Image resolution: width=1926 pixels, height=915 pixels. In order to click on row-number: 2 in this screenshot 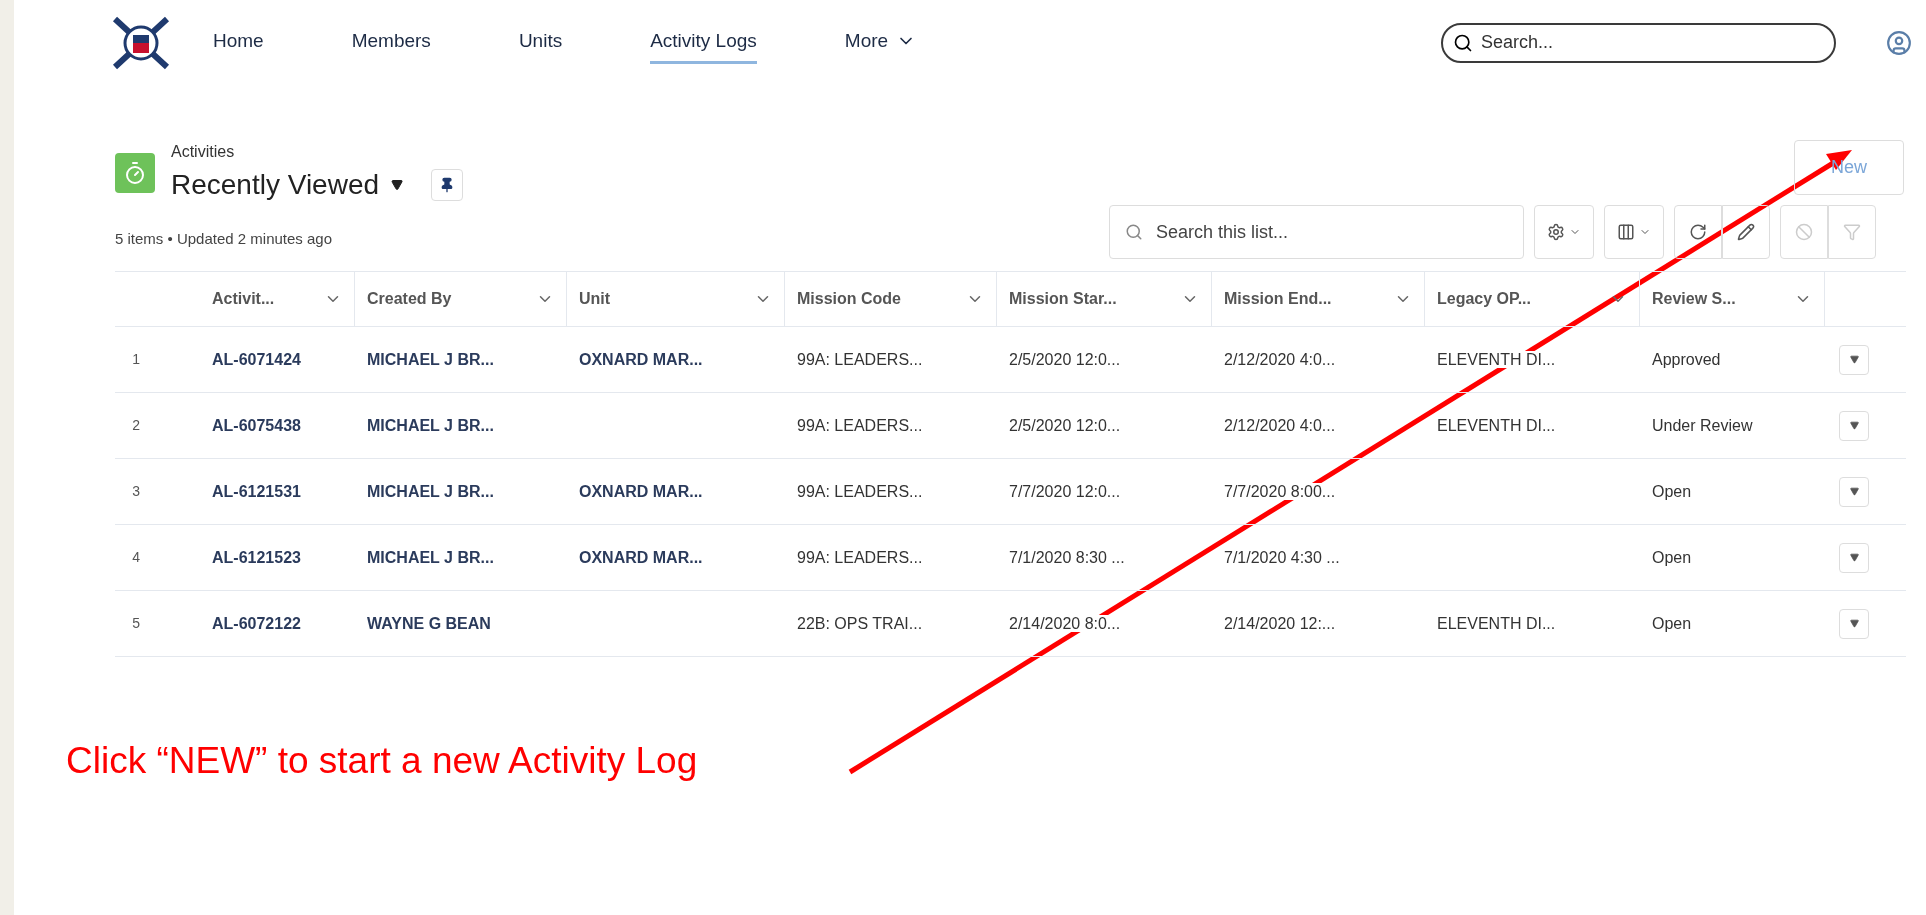, I will do `click(136, 425)`.